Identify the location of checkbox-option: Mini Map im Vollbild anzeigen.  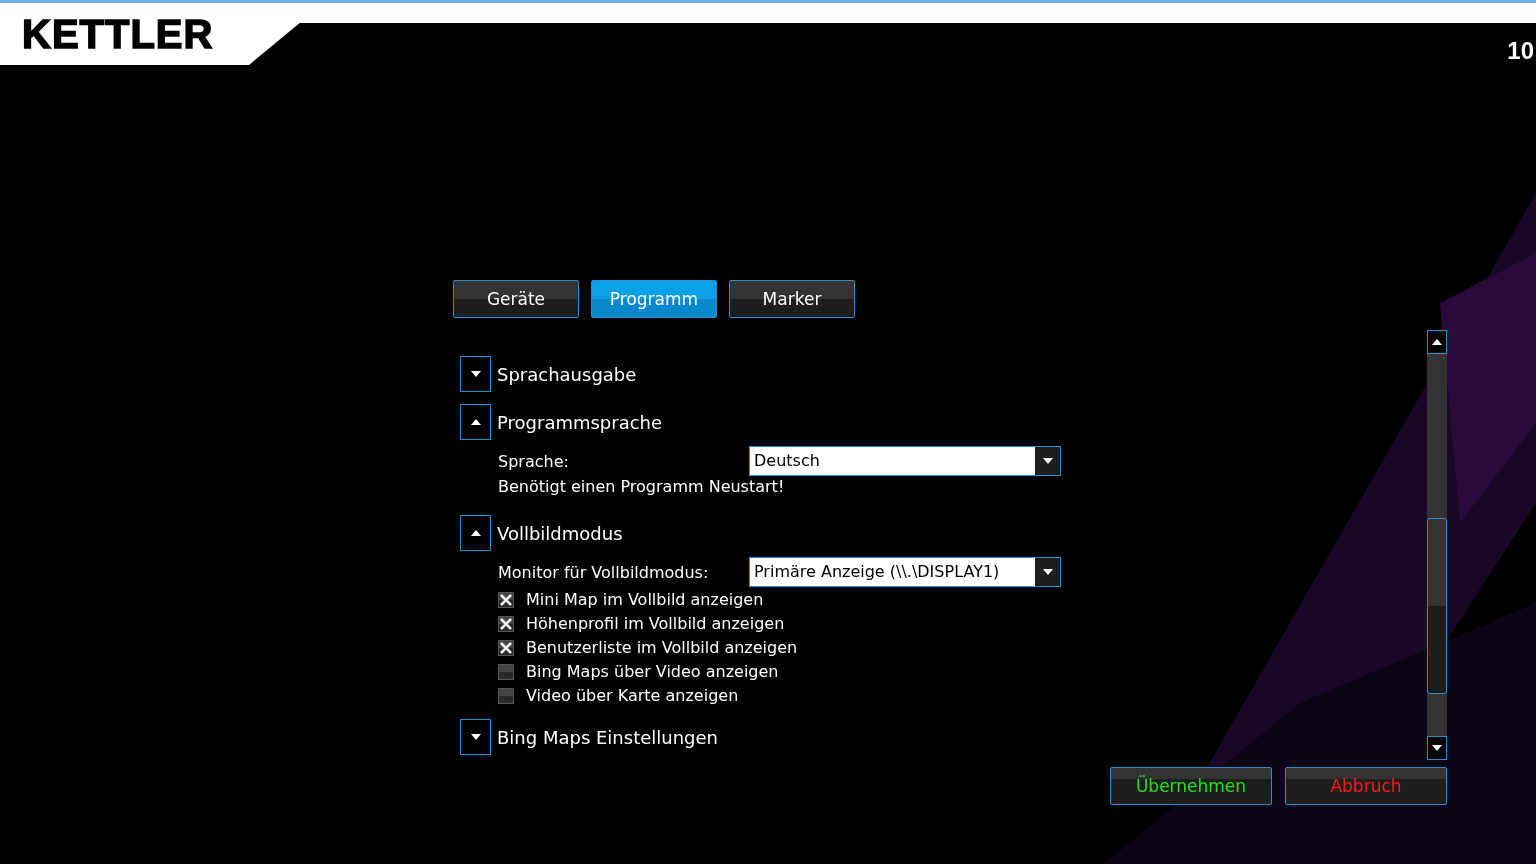
(962, 599).